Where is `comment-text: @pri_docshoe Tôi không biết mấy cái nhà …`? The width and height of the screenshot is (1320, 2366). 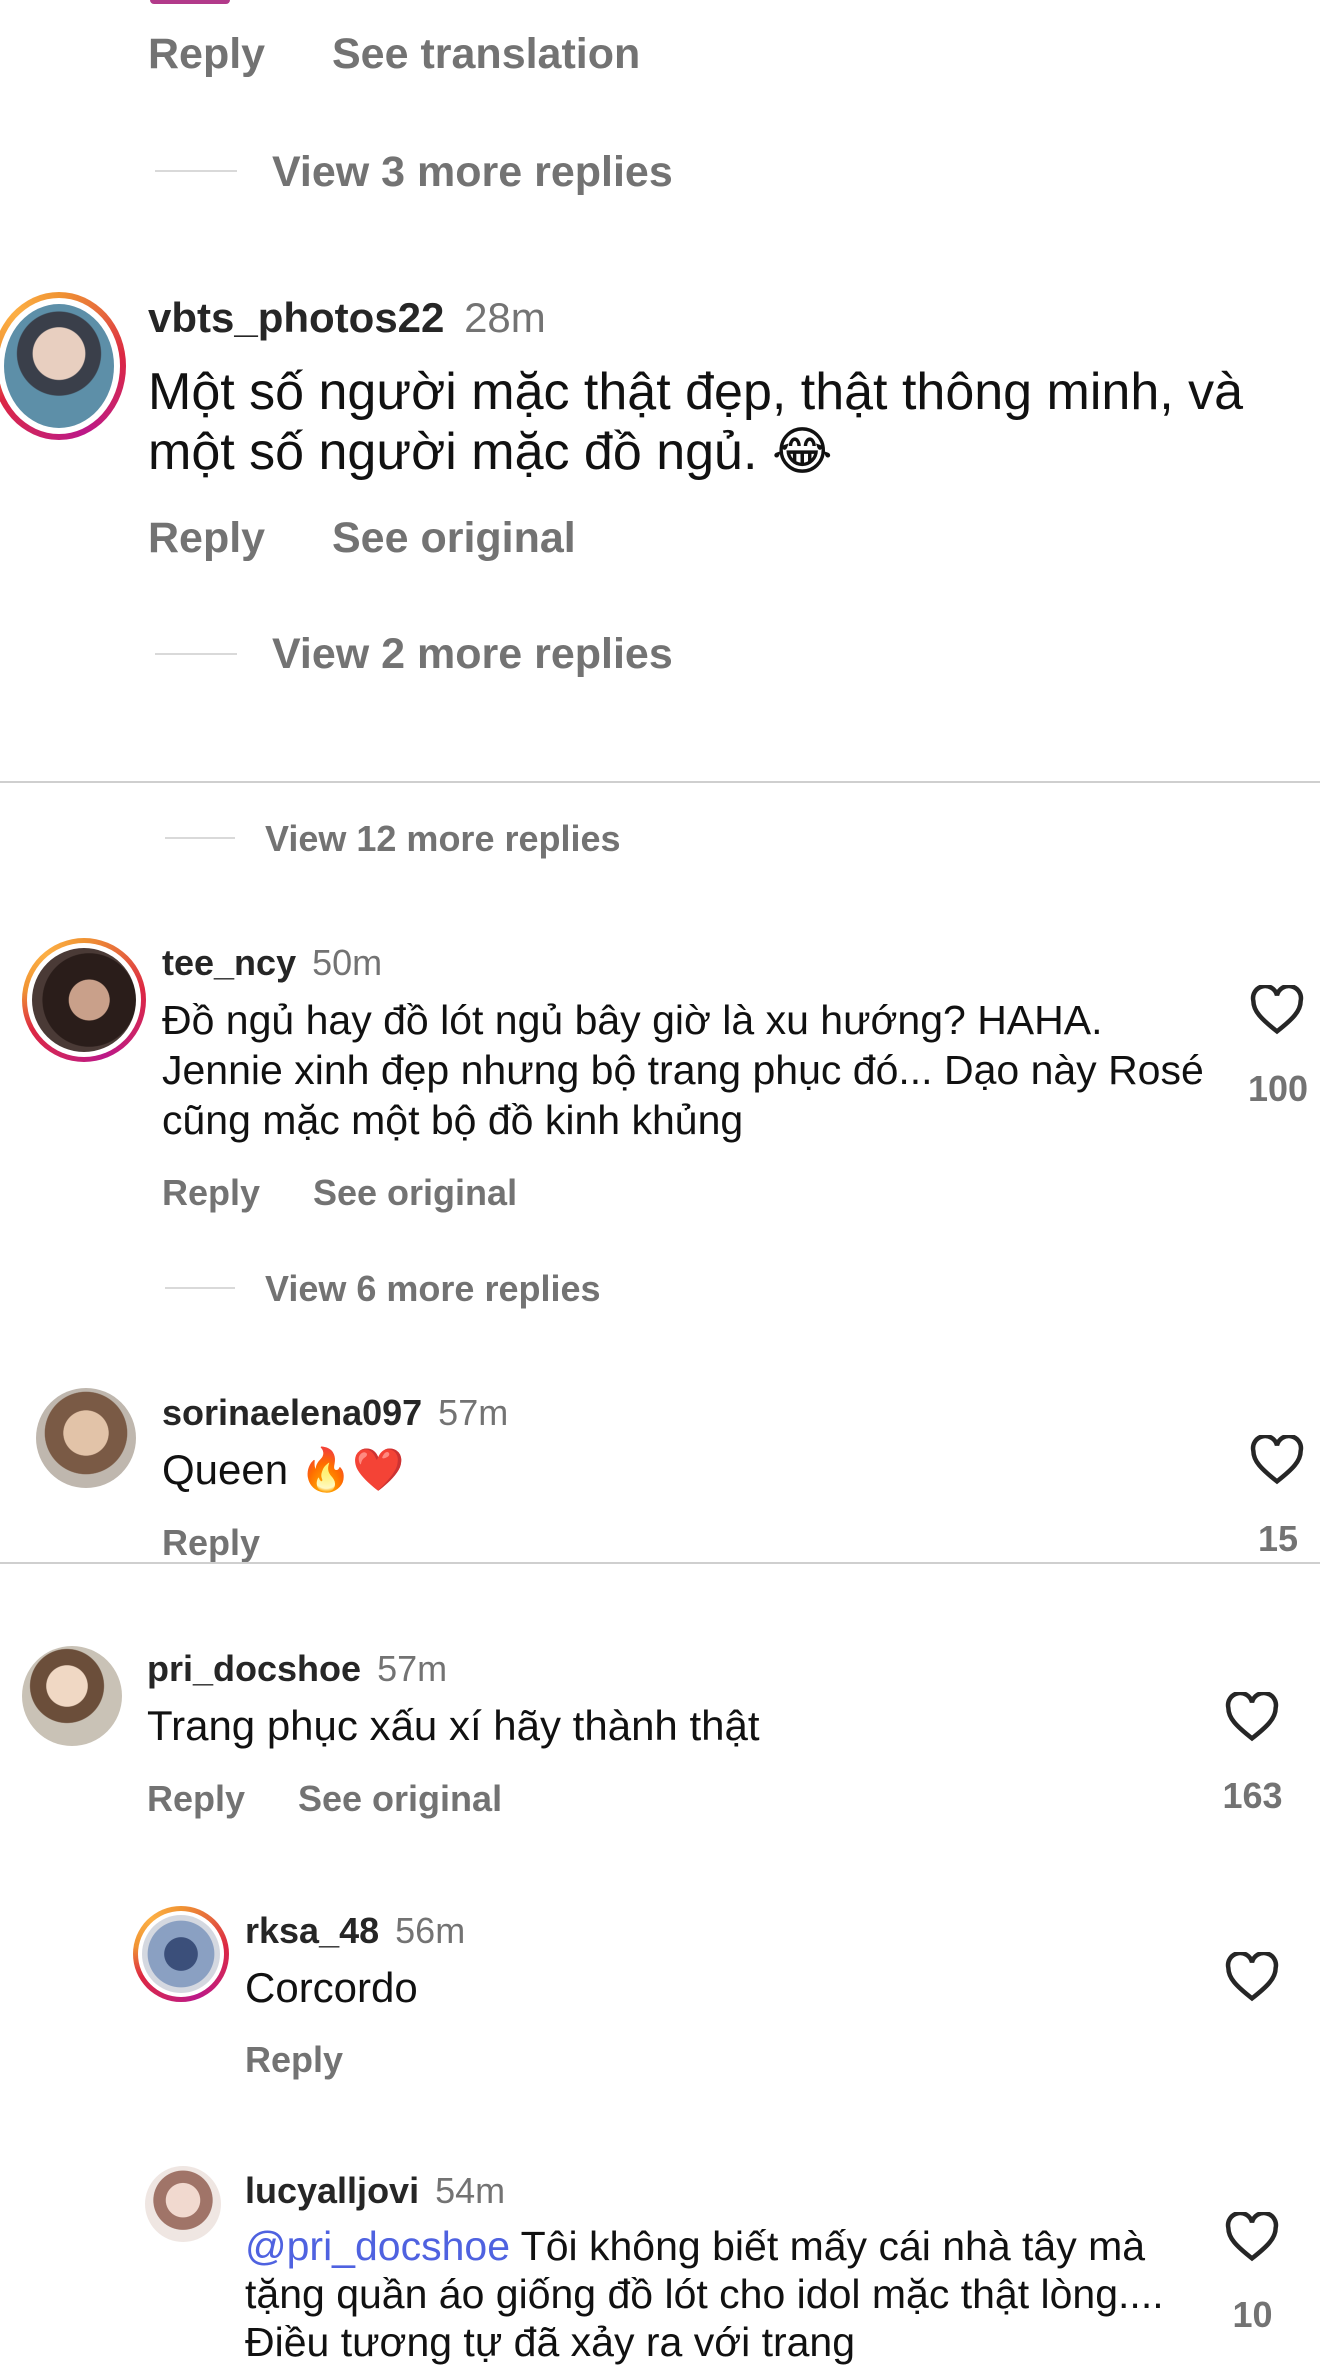 comment-text: @pri_docshoe Tôi không biết mấy cái nhà … is located at coordinates (704, 2294).